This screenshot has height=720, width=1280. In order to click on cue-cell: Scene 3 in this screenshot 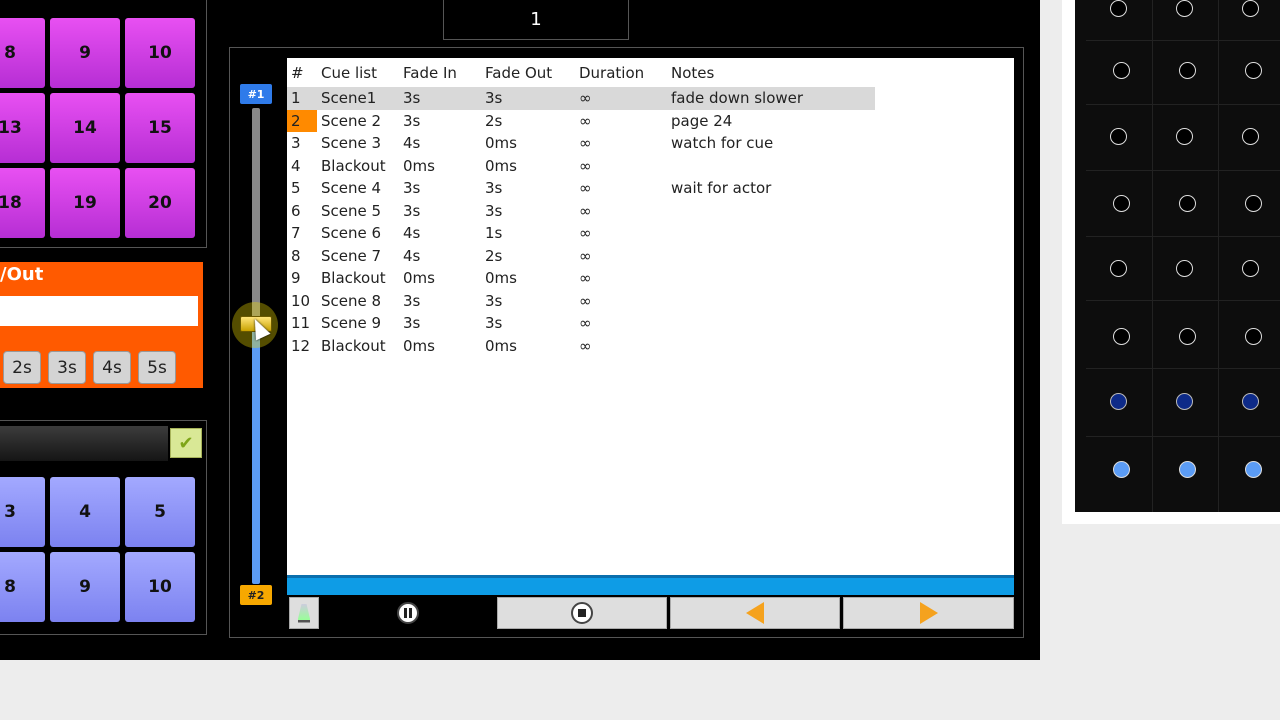, I will do `click(351, 143)`.